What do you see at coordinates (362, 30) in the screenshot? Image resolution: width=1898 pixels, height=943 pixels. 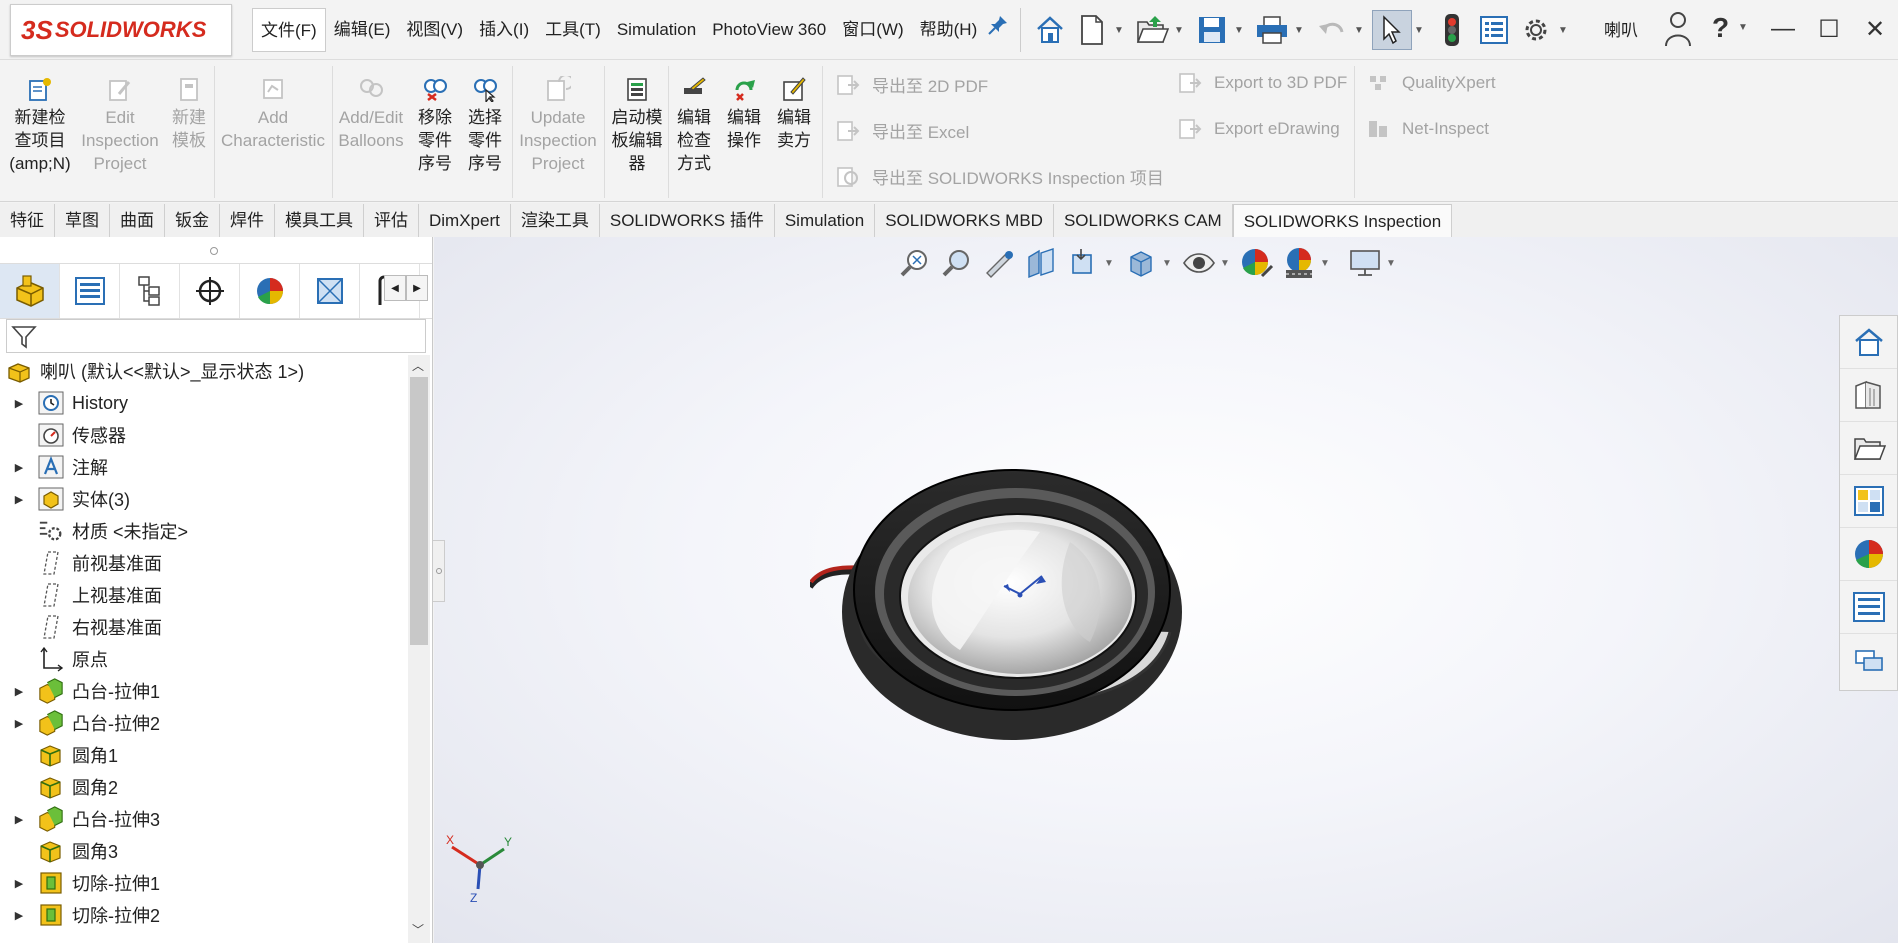 I see `menu-edit: 编辑(E)` at bounding box center [362, 30].